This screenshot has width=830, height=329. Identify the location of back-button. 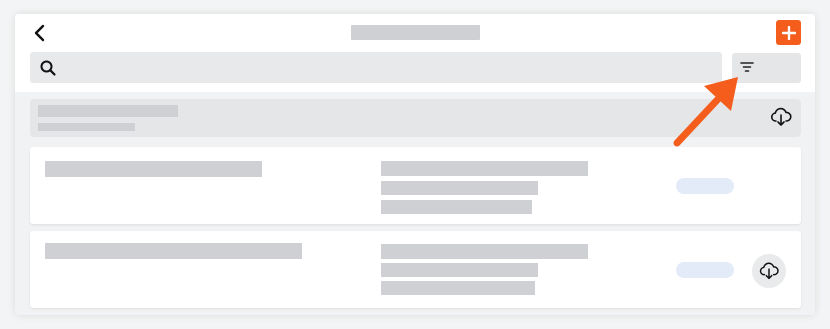
(39, 33).